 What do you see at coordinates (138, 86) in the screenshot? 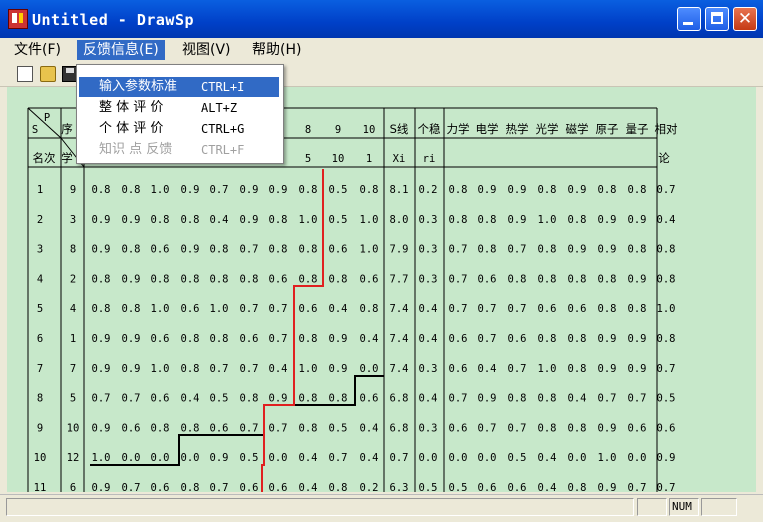
I see `menu-item-label: 输入参数标准` at bounding box center [138, 86].